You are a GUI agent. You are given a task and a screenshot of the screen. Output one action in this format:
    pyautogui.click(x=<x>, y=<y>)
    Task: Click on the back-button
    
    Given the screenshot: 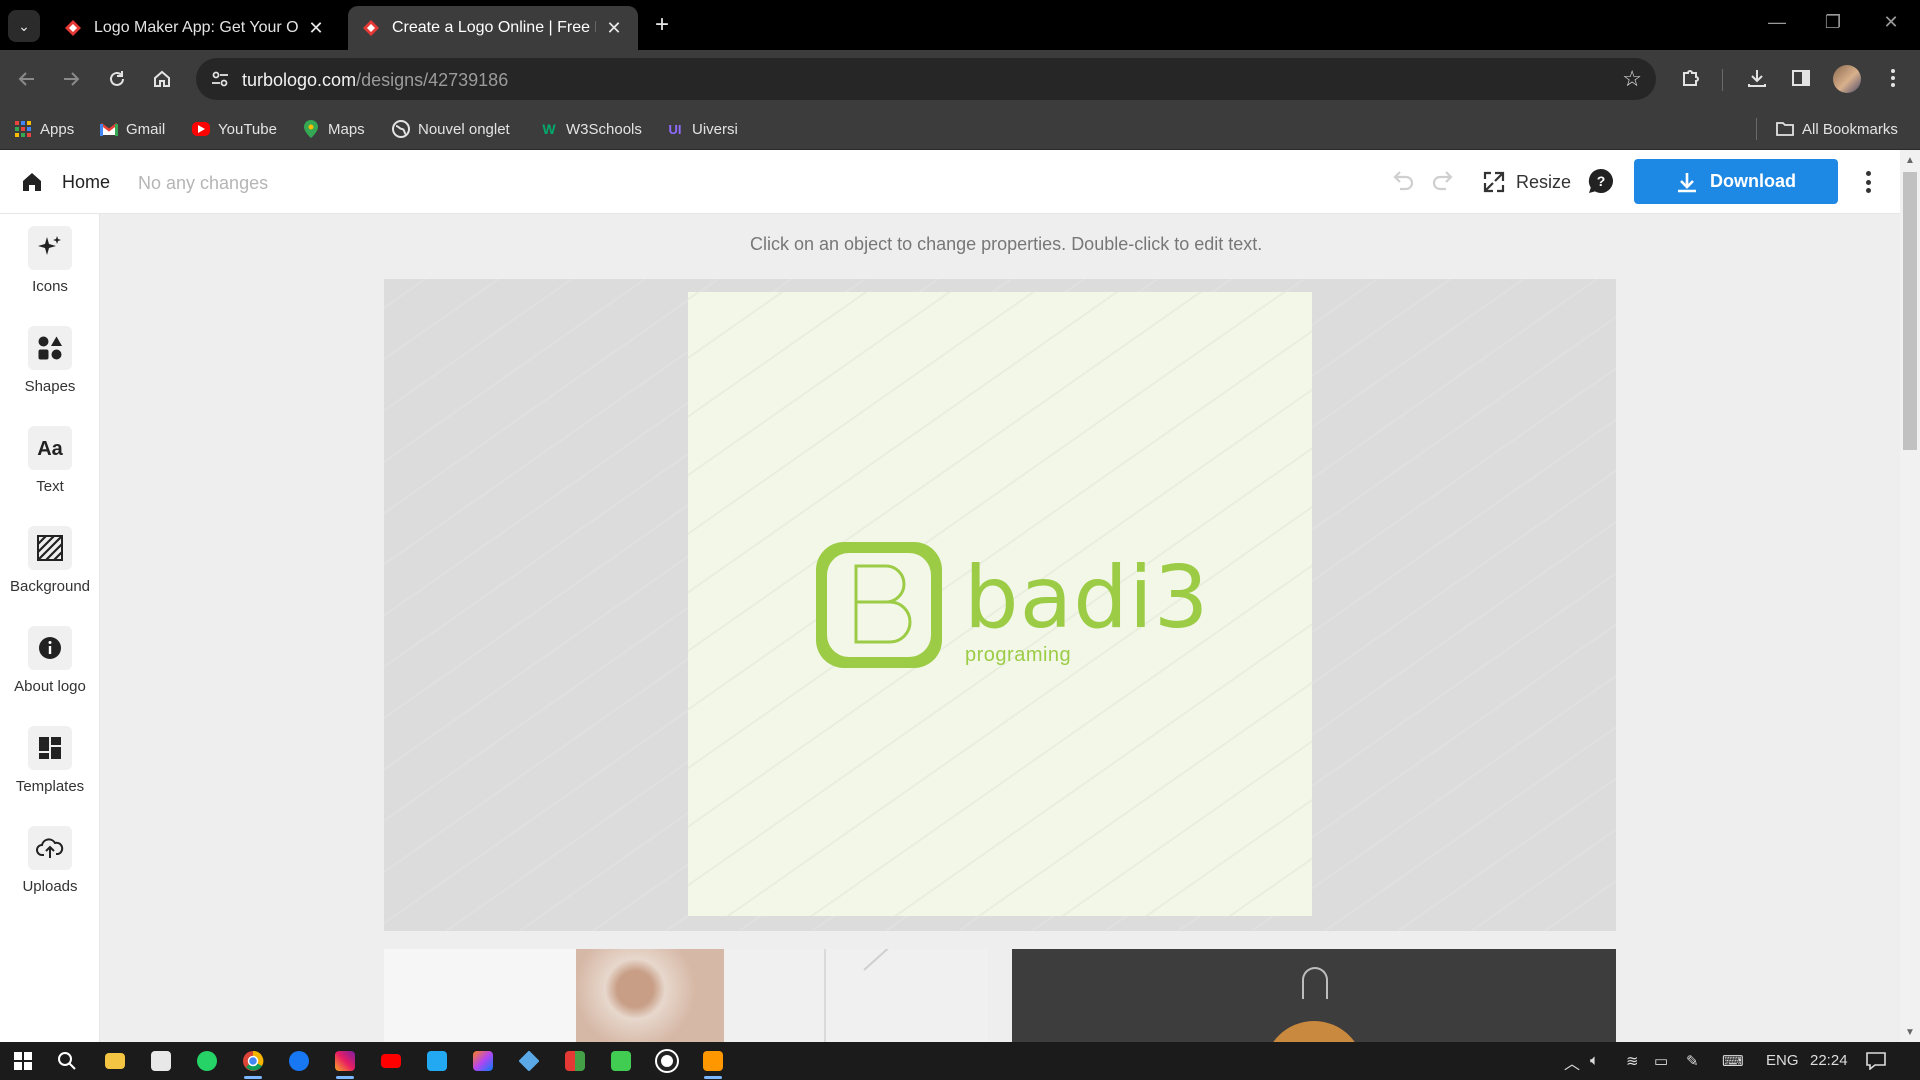 What is the action you would take?
    pyautogui.click(x=27, y=79)
    